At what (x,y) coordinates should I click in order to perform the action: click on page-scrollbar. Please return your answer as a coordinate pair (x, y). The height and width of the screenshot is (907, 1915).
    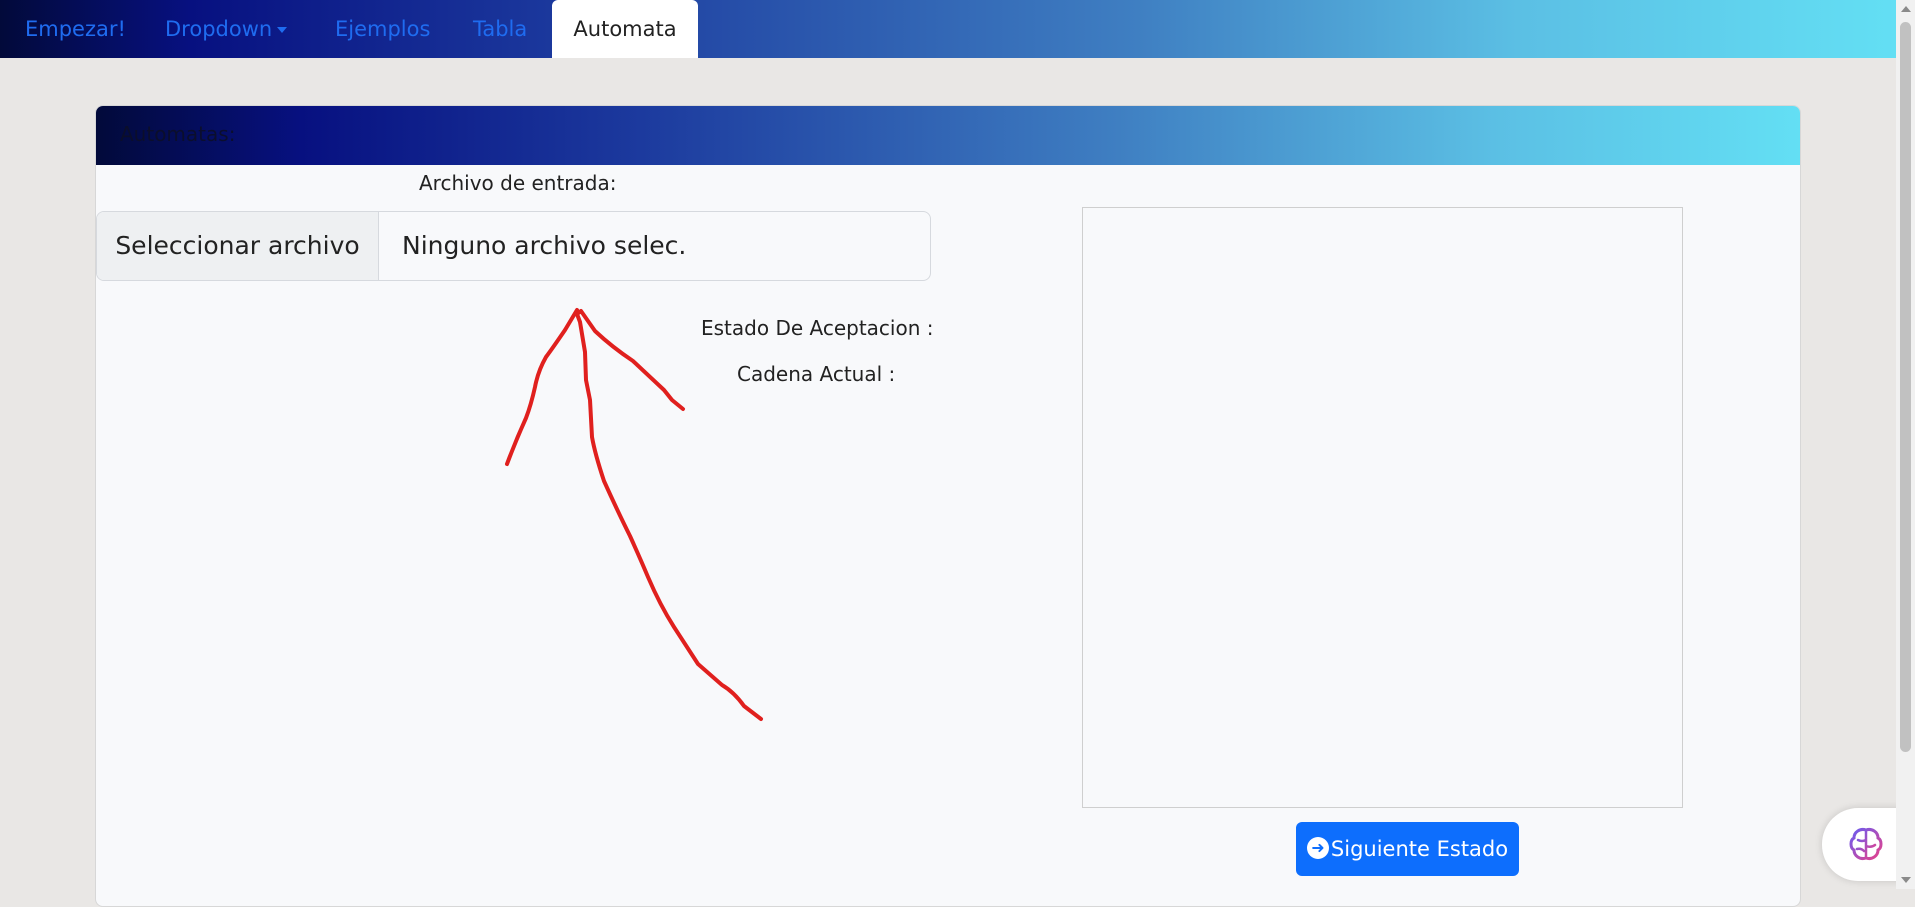
    Looking at the image, I should click on (1905, 444).